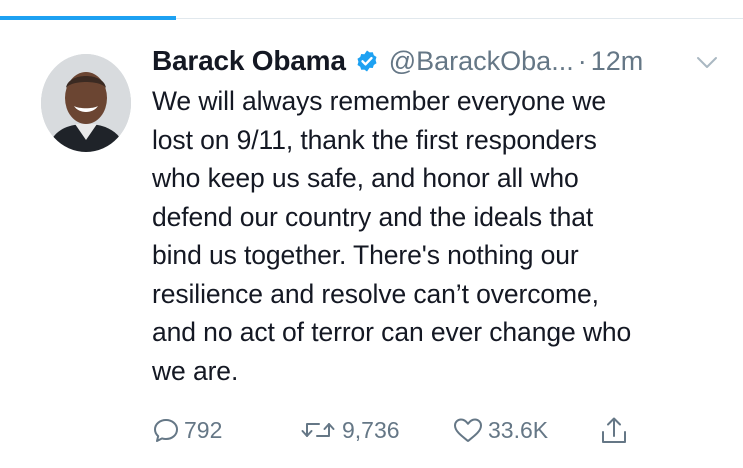  I want to click on like-button: 33.6K, so click(500, 430).